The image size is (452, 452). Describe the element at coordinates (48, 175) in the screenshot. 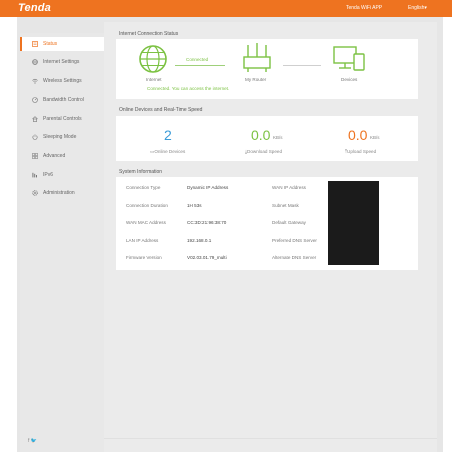

I see `sidebar-item-label: IPv6` at that location.